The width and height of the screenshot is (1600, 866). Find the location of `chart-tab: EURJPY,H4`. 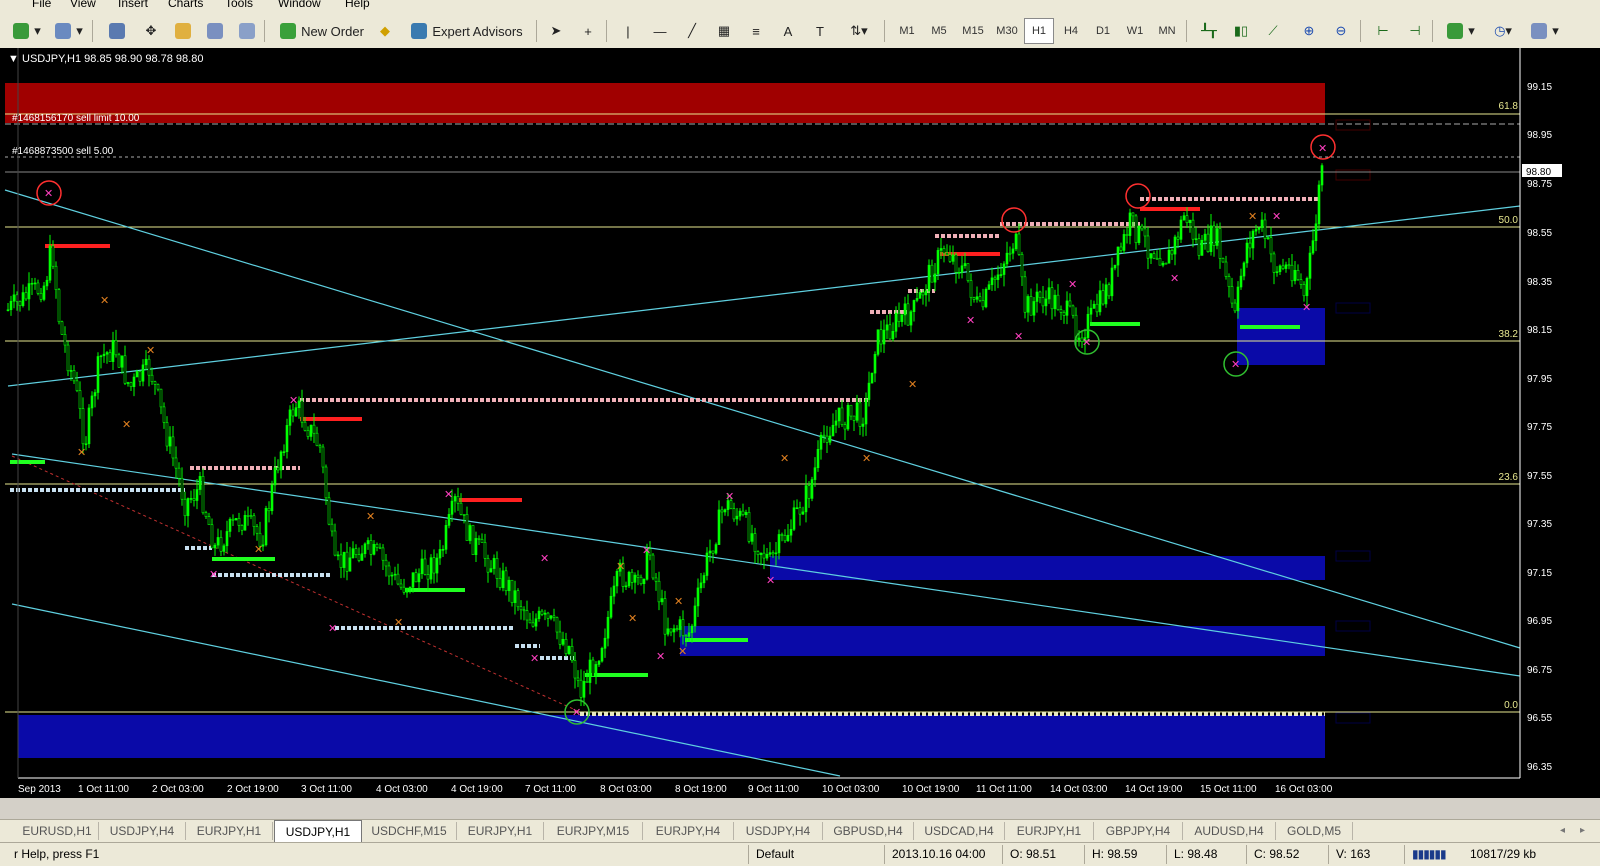

chart-tab: EURJPY,H4 is located at coordinates (688, 831).